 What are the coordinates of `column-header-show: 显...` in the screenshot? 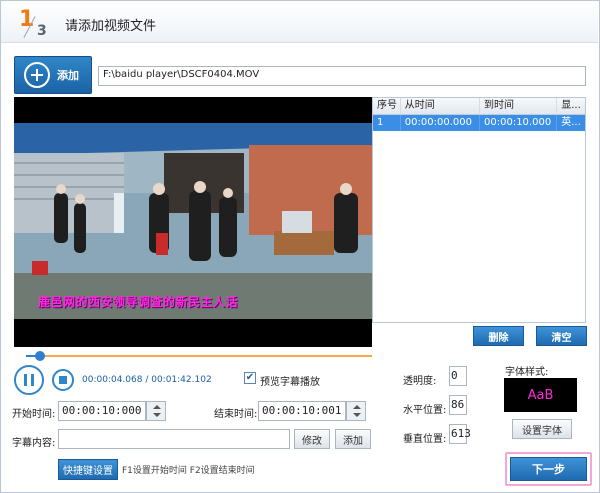 It's located at (571, 106).